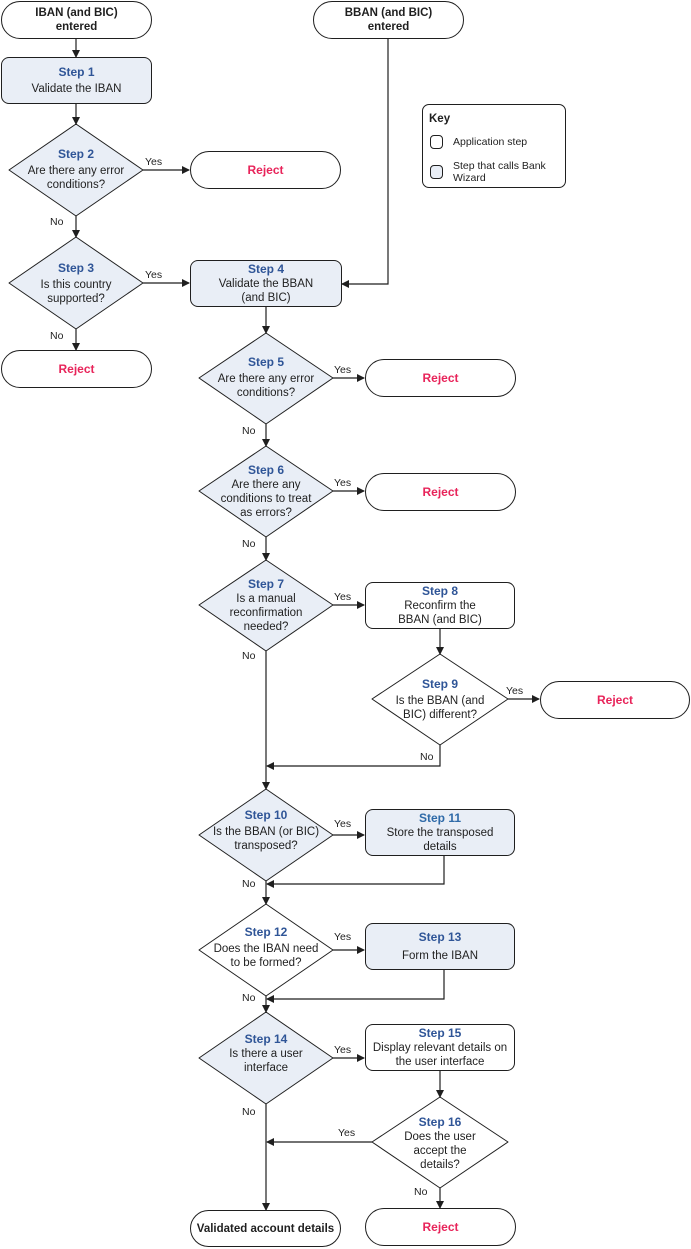 Image resolution: width=691 pixels, height=1249 pixels. Describe the element at coordinates (440, 956) in the screenshot. I see `step-13-text: Form the IBAN` at that location.